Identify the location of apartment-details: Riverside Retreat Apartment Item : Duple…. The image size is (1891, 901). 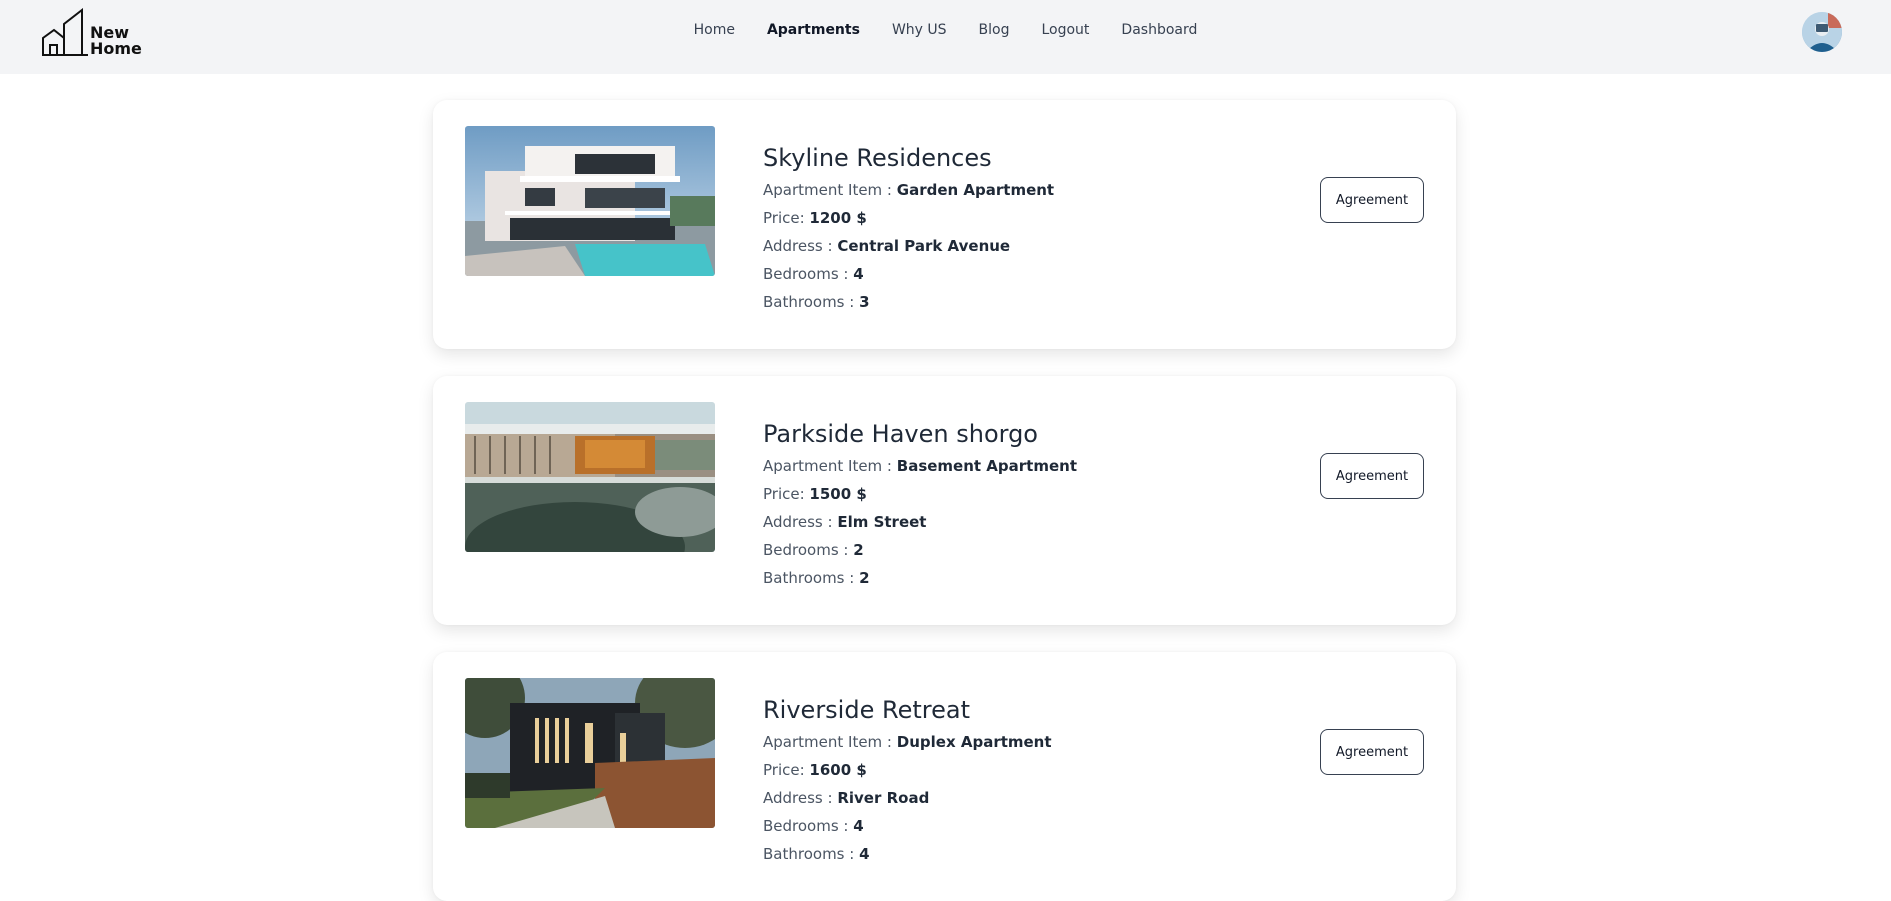
(907, 784).